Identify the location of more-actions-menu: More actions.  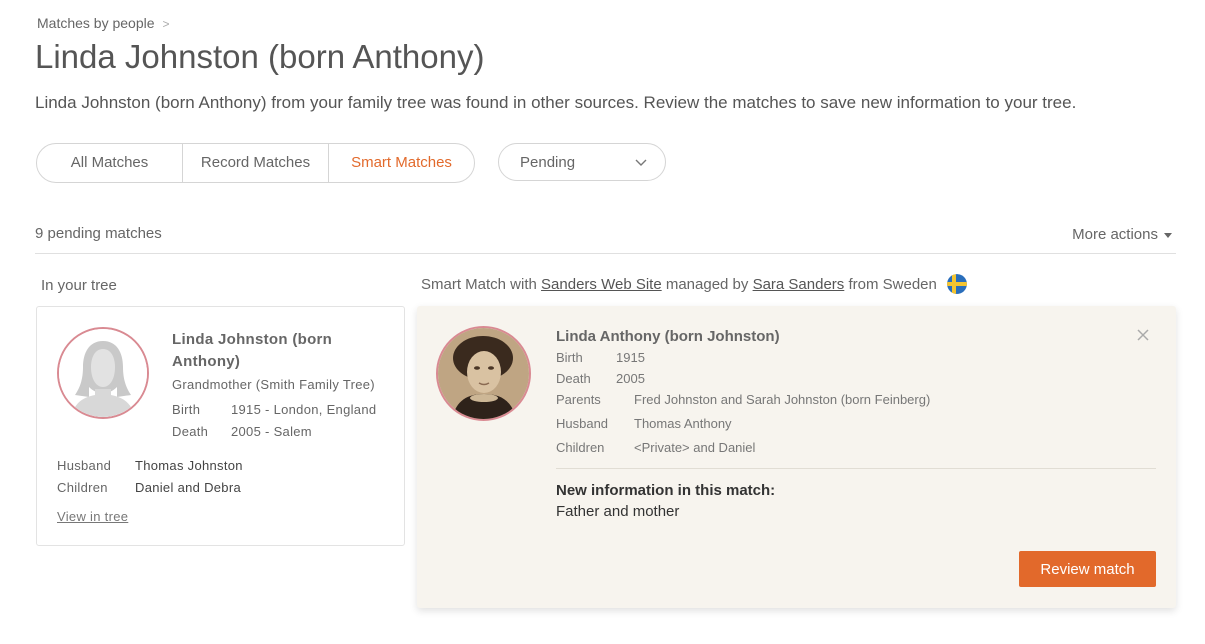
(1122, 234).